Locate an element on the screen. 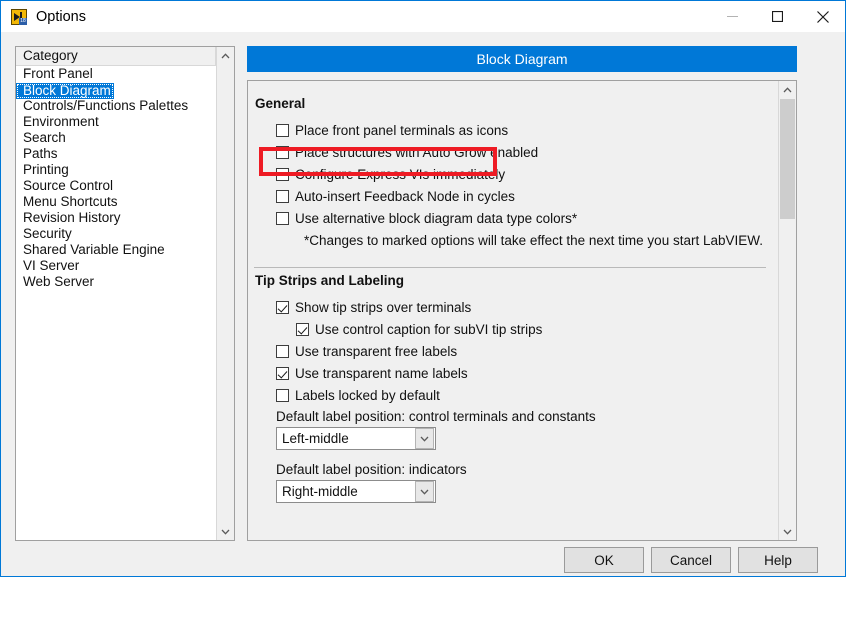 The image size is (848, 624). checkbox-label: Configure Express VIs immediately is located at coordinates (400, 174).